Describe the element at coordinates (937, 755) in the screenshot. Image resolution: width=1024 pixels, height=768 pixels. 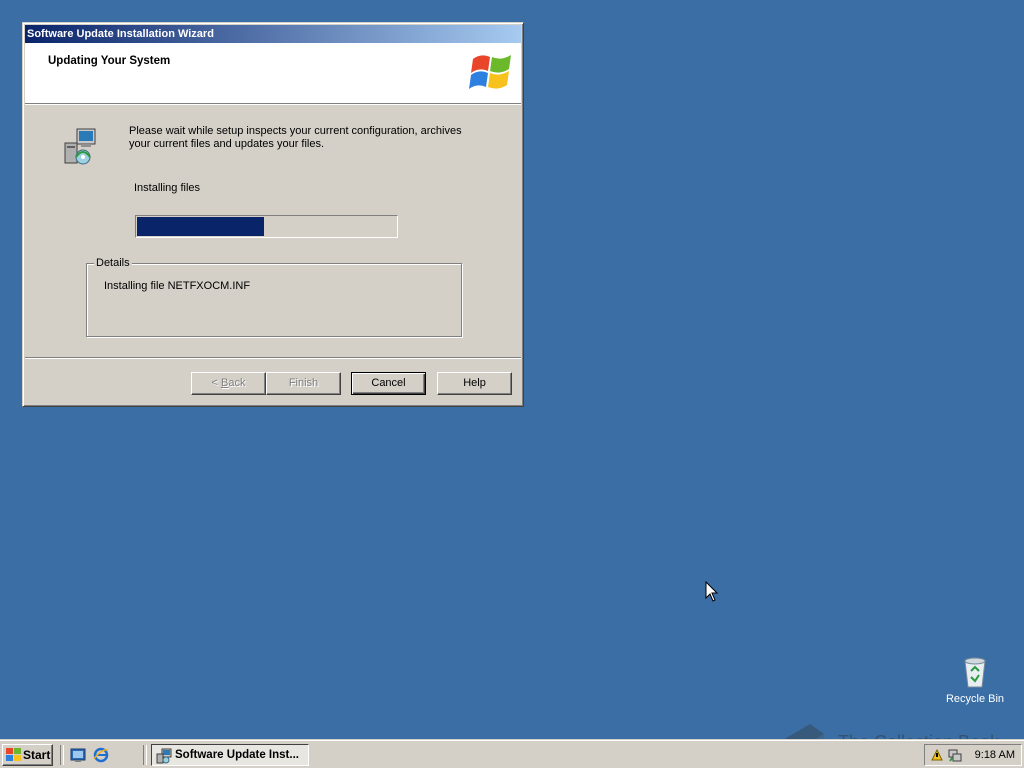
I see `security-tray-icon` at that location.